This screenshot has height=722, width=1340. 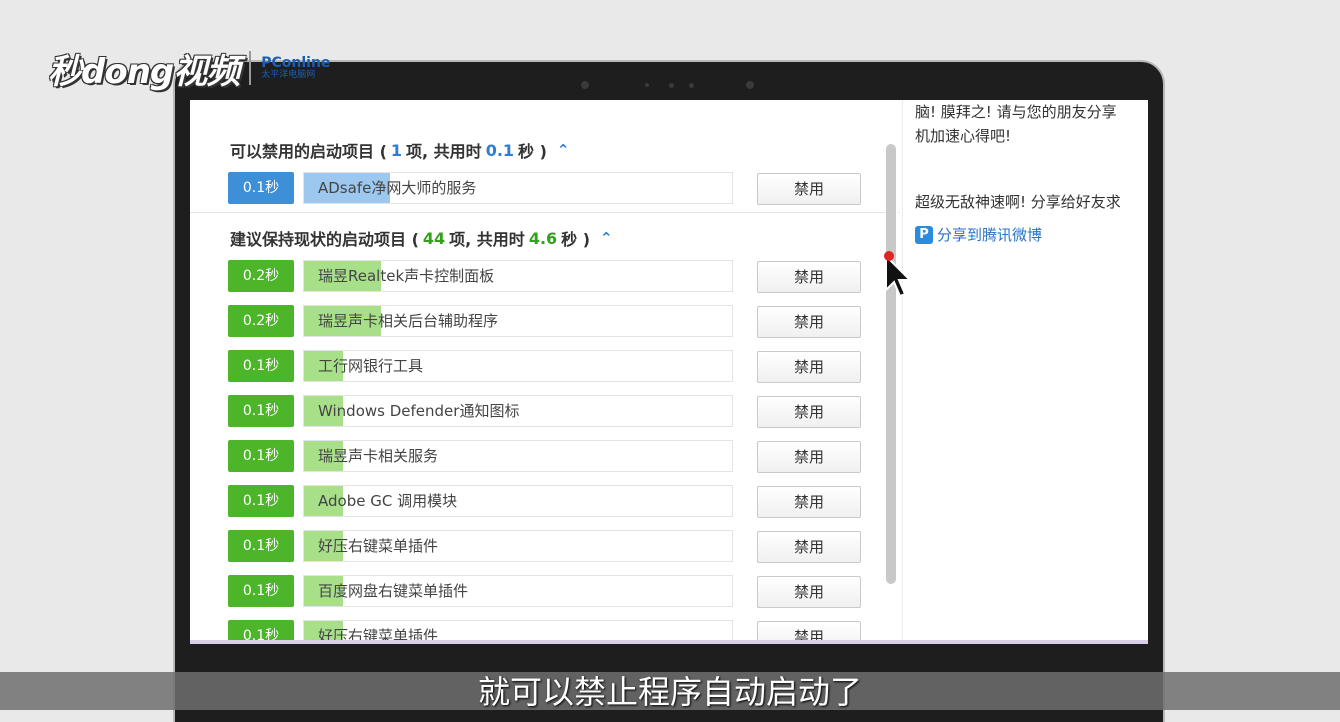 I want to click on section-time: 4.6, so click(x=543, y=238).